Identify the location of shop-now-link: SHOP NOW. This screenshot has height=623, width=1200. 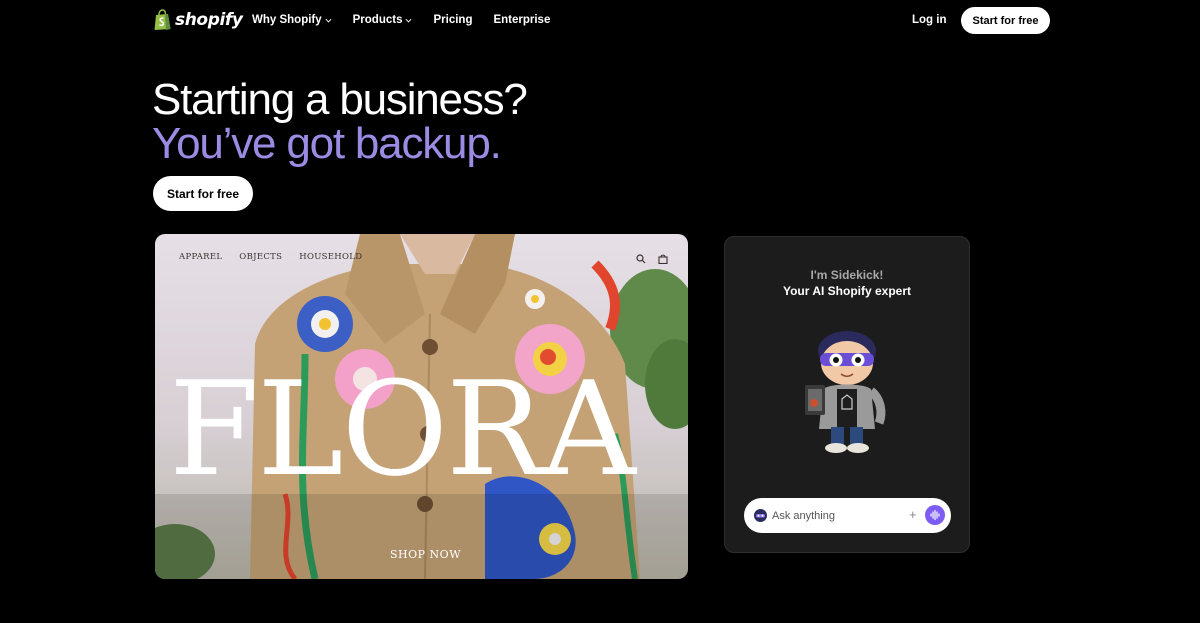
(425, 554).